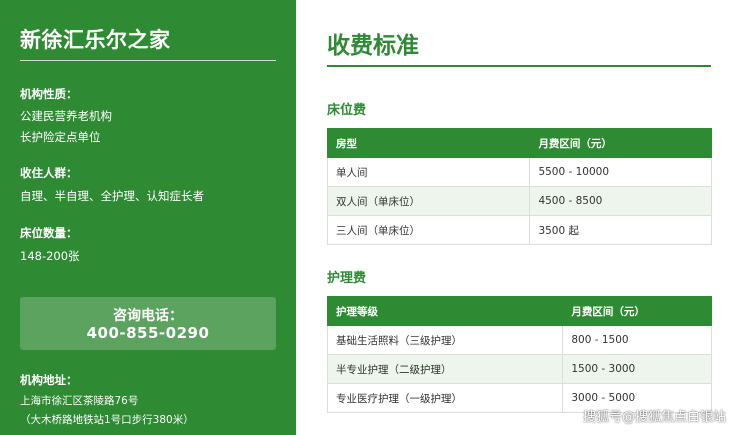 The height and width of the screenshot is (435, 740). Describe the element at coordinates (49, 173) in the screenshot. I see `residents-label: 收住人群：` at that location.